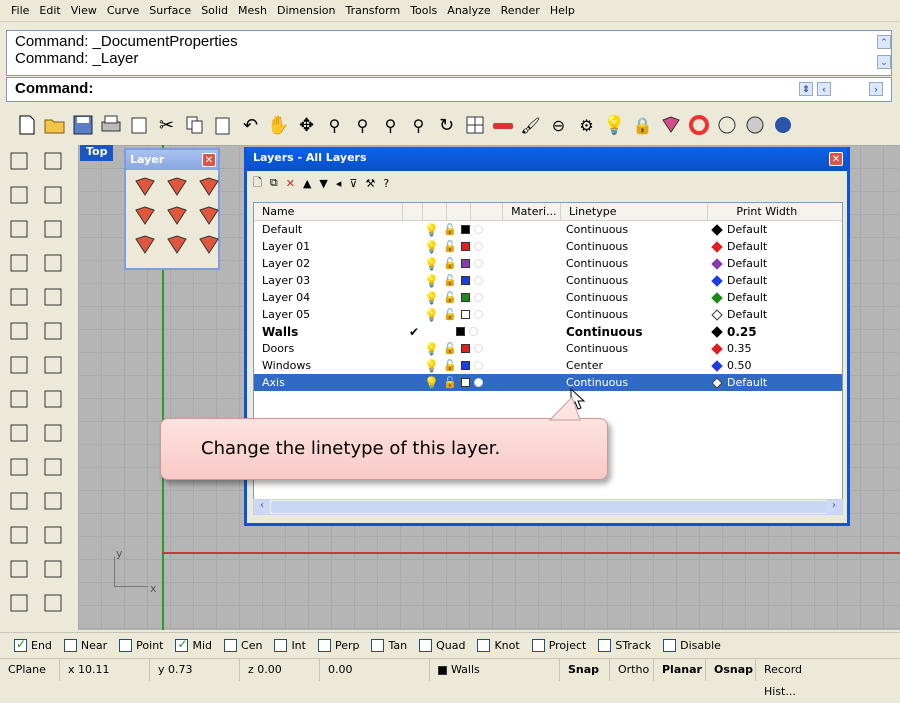  I want to click on menu-file: File, so click(20, 10).